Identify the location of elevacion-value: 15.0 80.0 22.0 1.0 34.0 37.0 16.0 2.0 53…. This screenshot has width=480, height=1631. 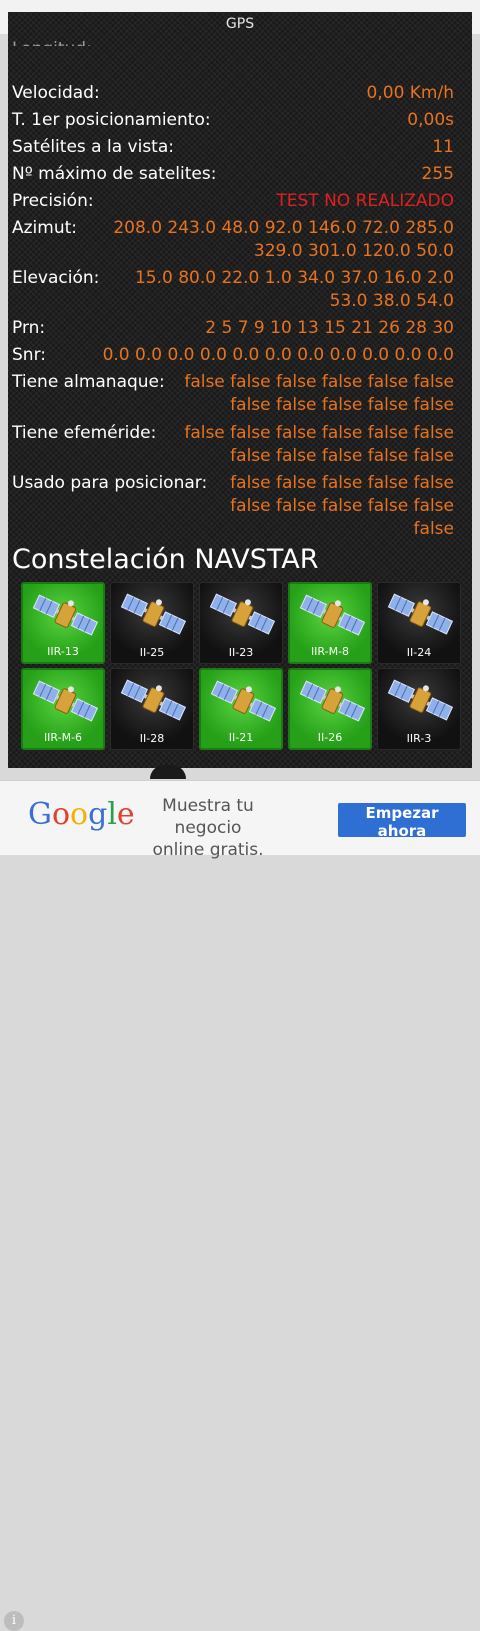
(294, 289).